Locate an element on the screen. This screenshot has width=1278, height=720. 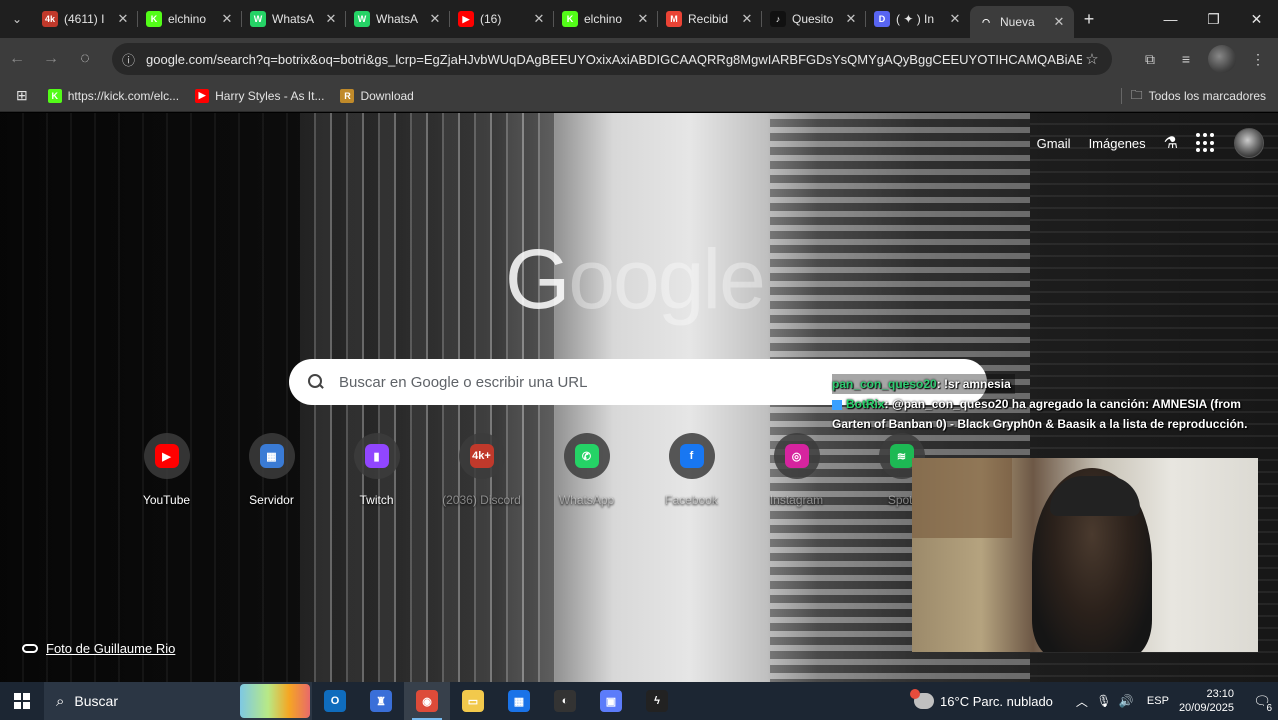
chevron-up-icon: ︿ is located at coordinates (1082, 701).